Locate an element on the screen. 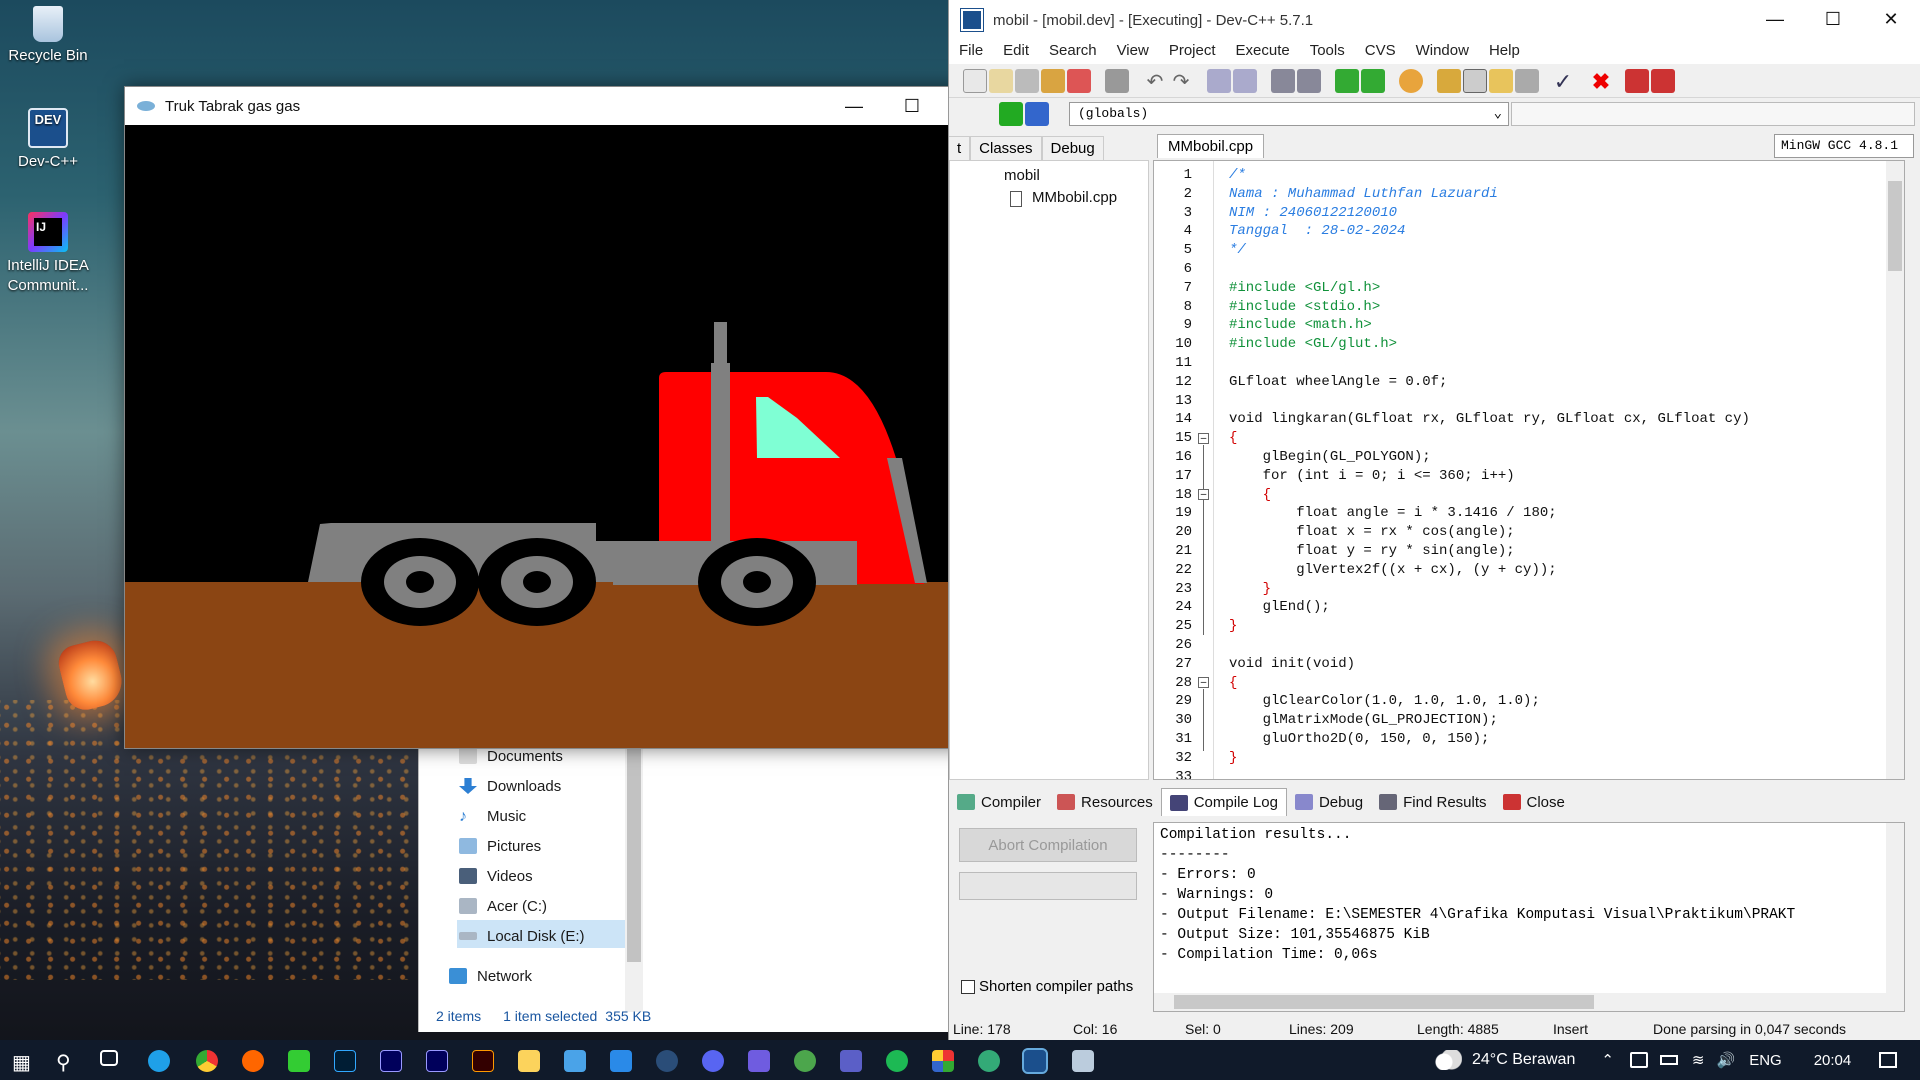 This screenshot has width=1920, height=1080. tab-find-results: Find Results is located at coordinates (1432, 802).